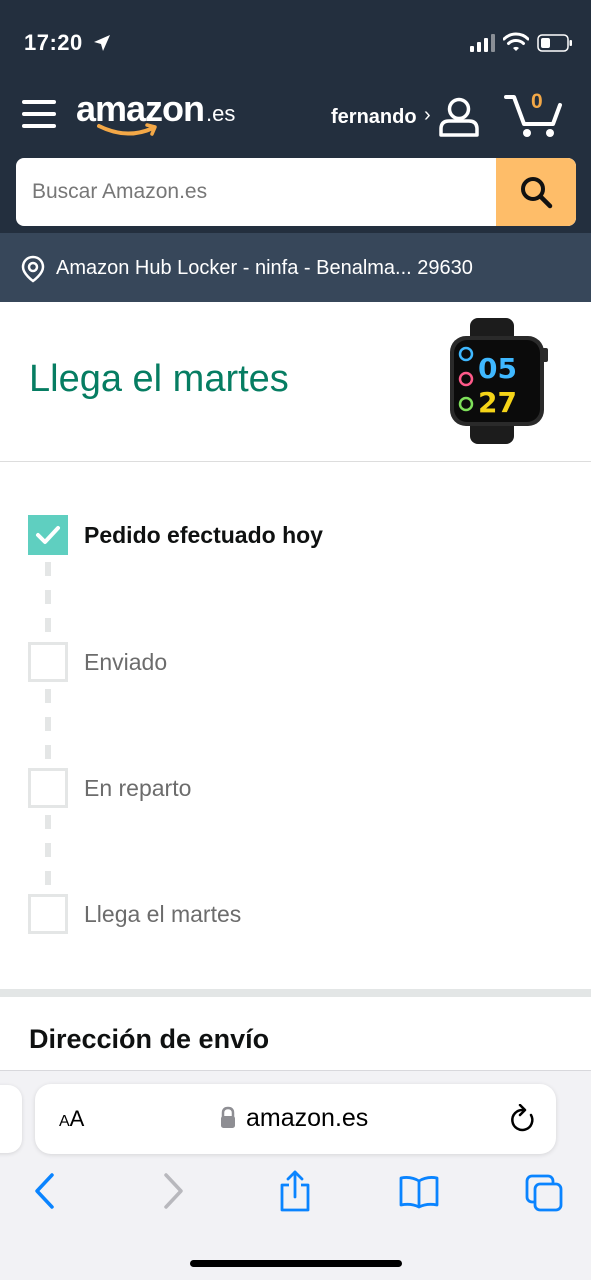 This screenshot has width=591, height=1280. What do you see at coordinates (295, 993) in the screenshot?
I see `section-divider` at bounding box center [295, 993].